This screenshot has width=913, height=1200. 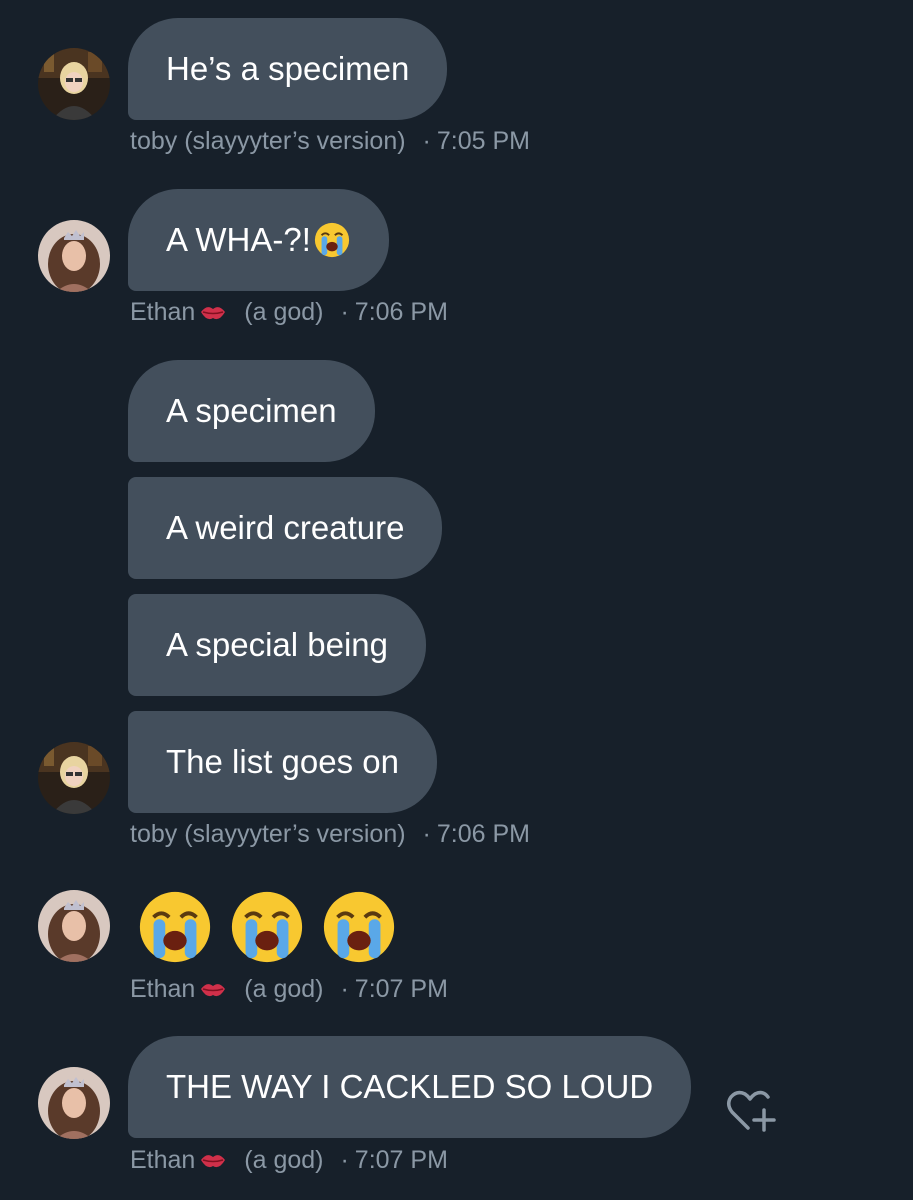 I want to click on message-text: A special being, so click(x=277, y=644).